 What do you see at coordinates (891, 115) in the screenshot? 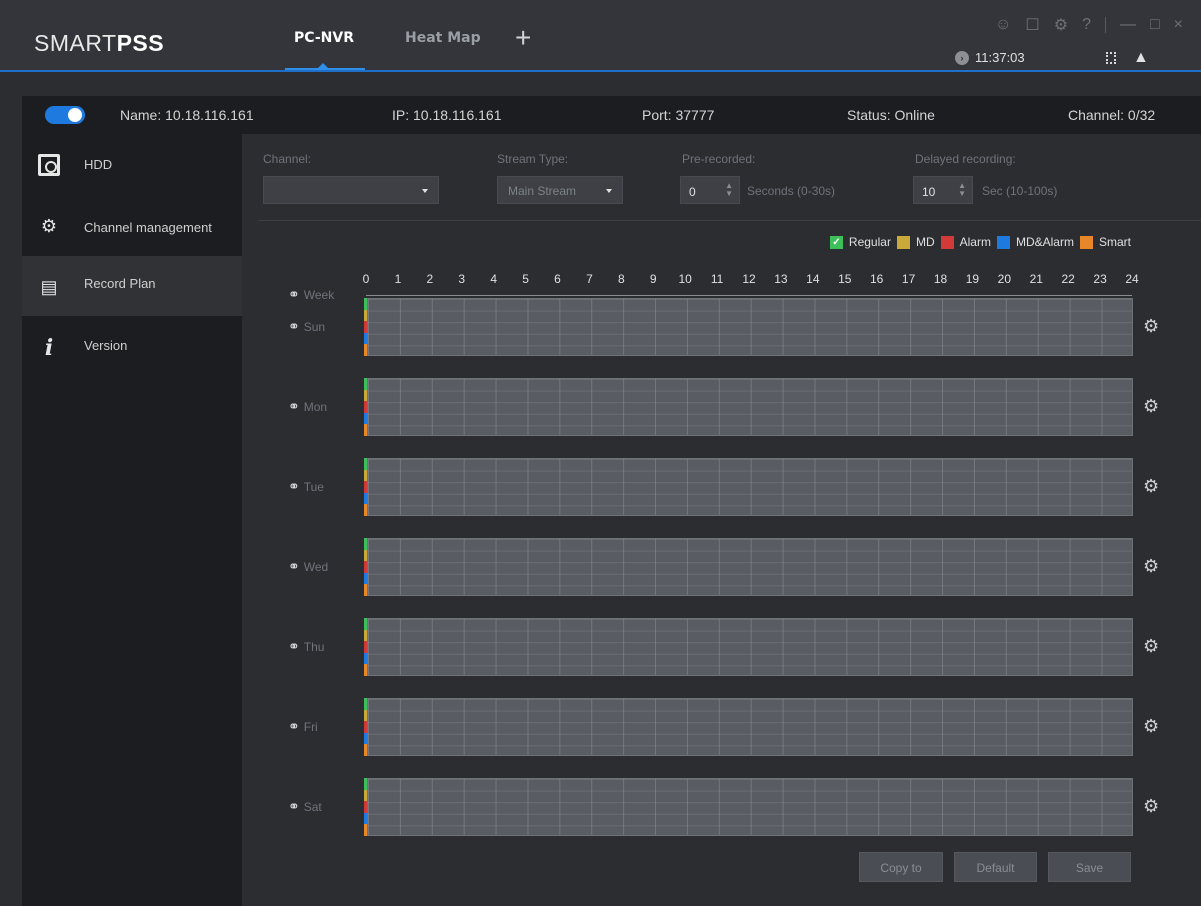
I see `device-status: Status: Online` at bounding box center [891, 115].